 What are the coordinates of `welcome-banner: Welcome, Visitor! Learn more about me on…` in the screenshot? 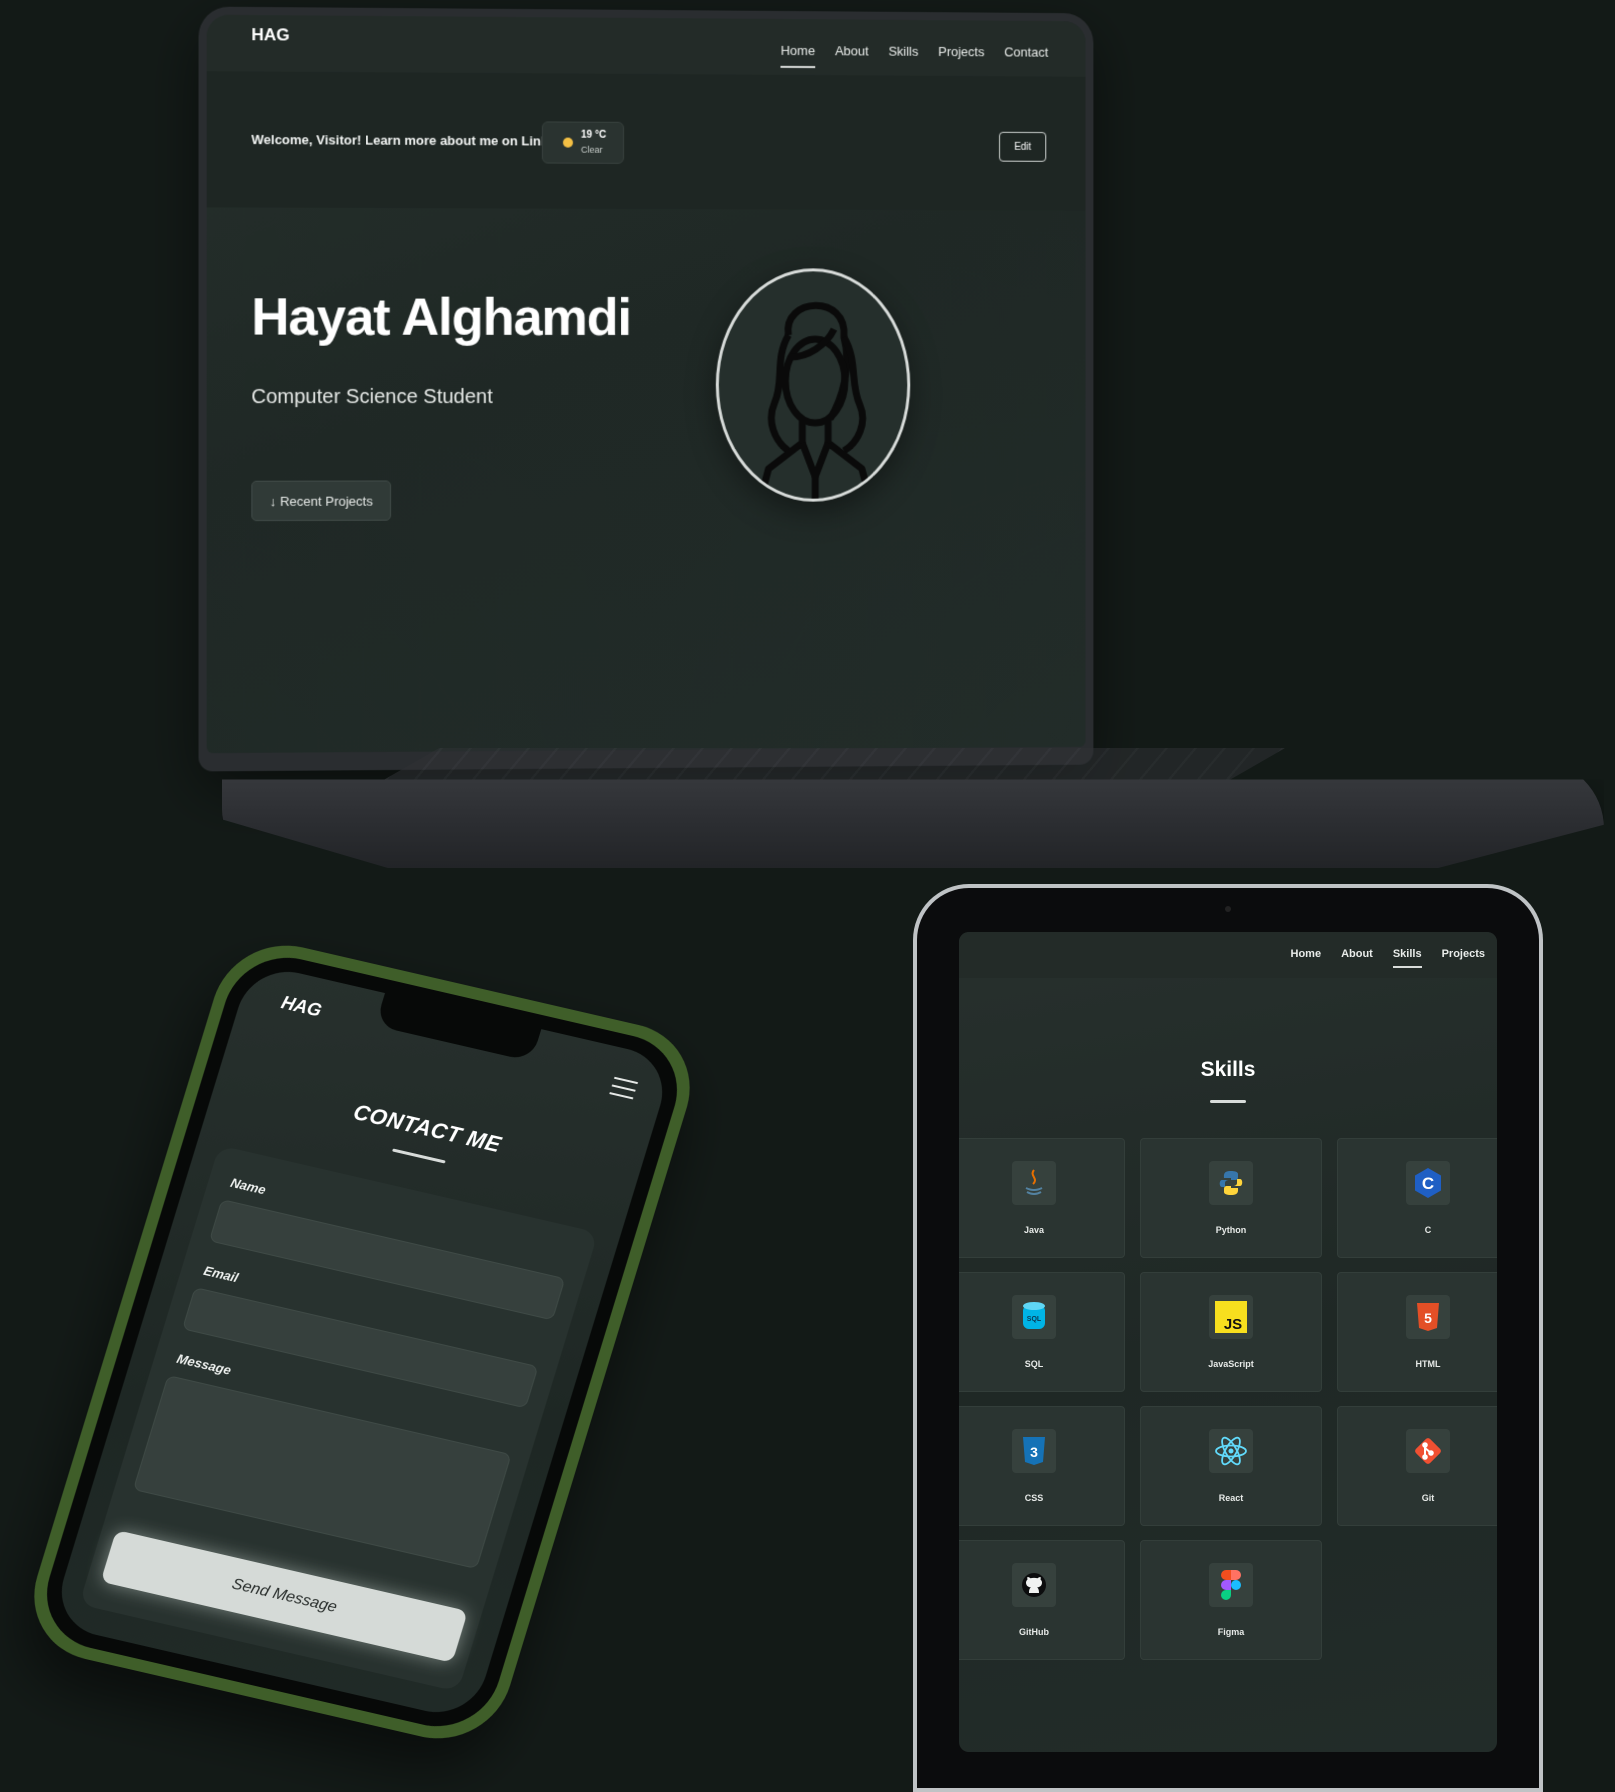 It's located at (646, 141).